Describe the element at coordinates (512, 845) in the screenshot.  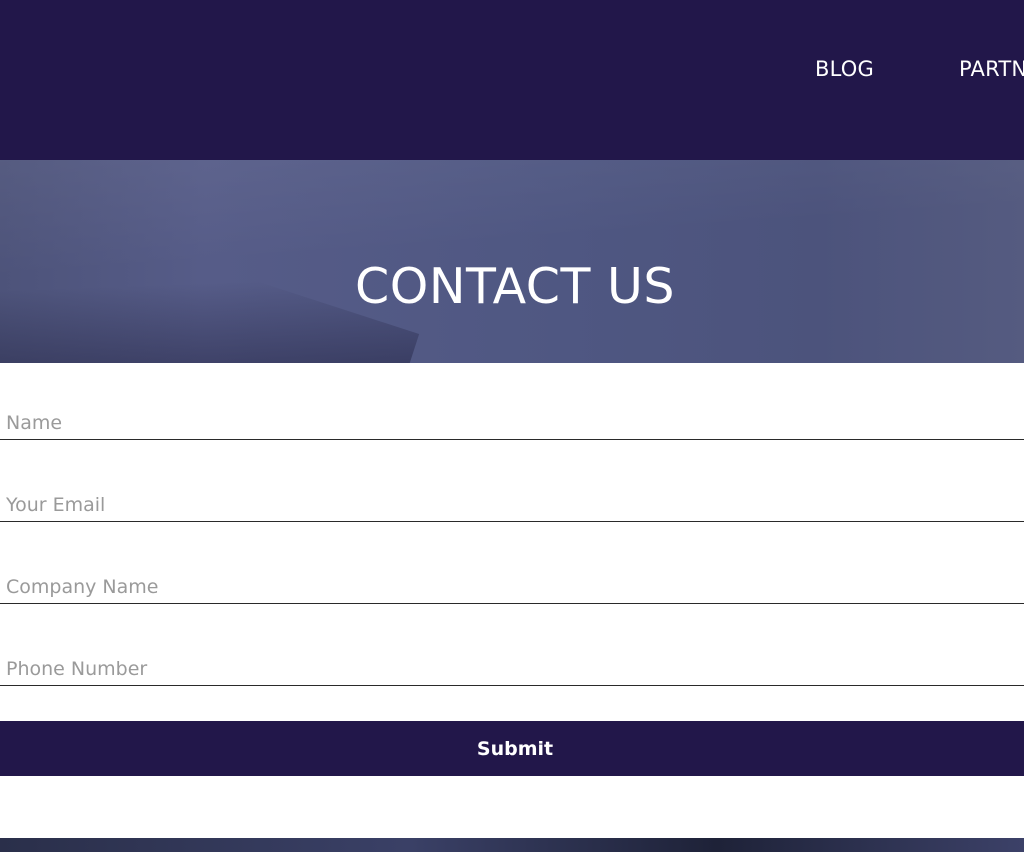
I see `footer-strip` at that location.